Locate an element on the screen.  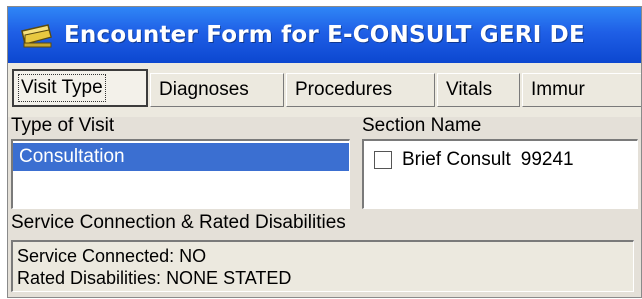
tab-label: Visit Type is located at coordinates (62, 88).